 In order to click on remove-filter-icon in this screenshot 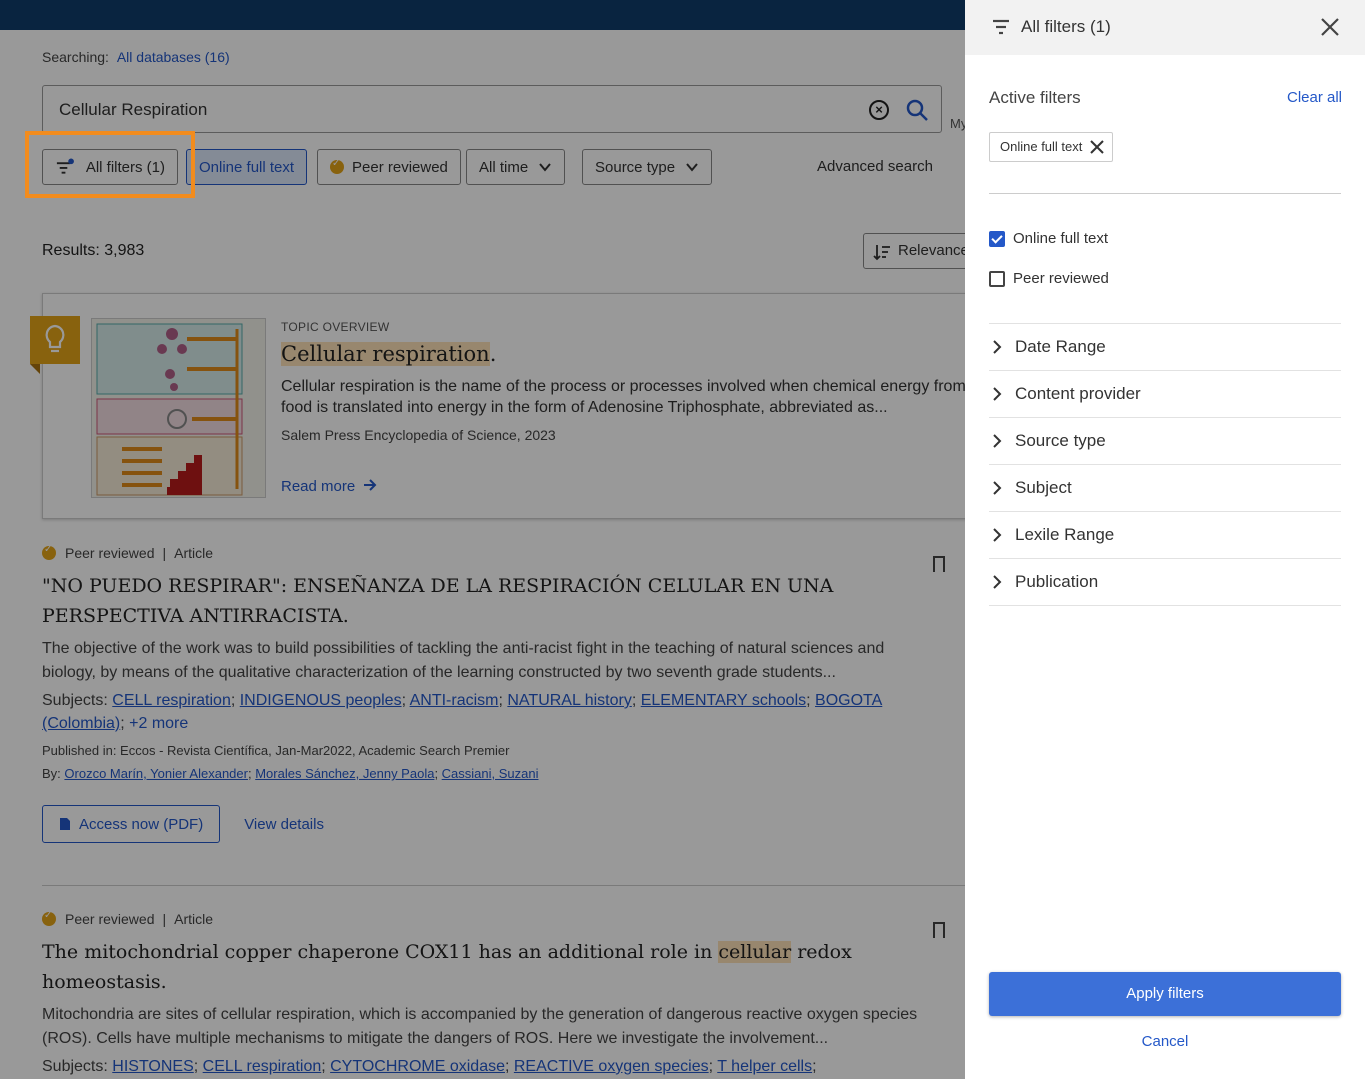, I will do `click(1097, 147)`.